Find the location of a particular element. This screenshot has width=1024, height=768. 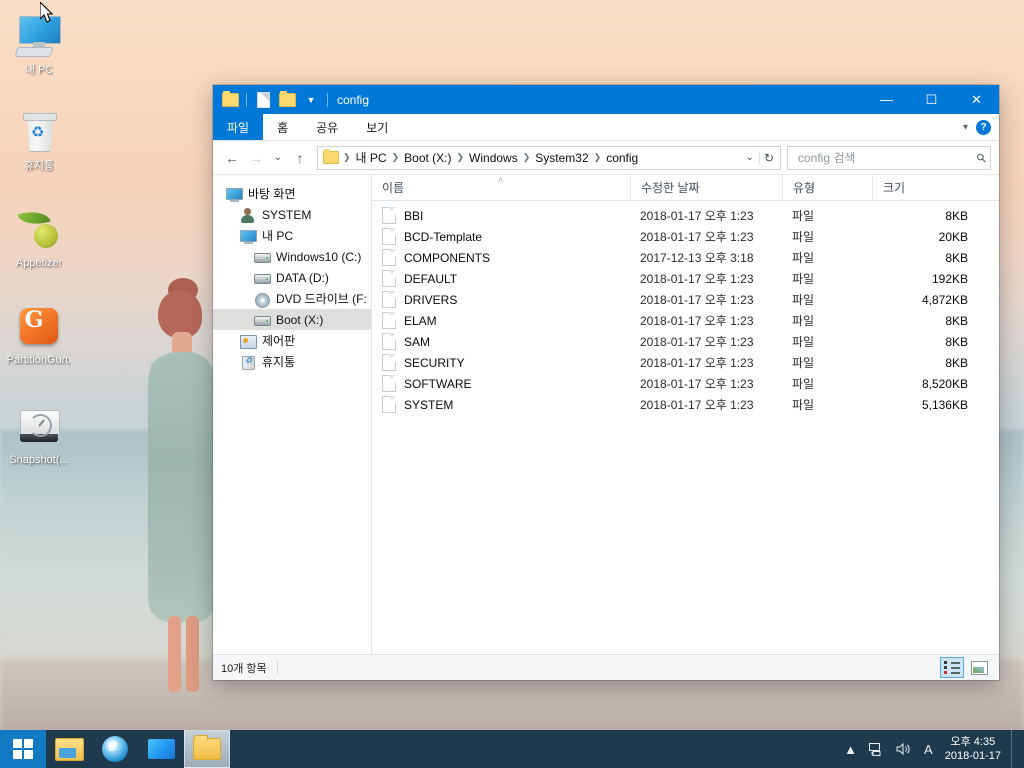

desktop-icon-recycle-bin: ♻ 휴지통 is located at coordinates (39, 140).